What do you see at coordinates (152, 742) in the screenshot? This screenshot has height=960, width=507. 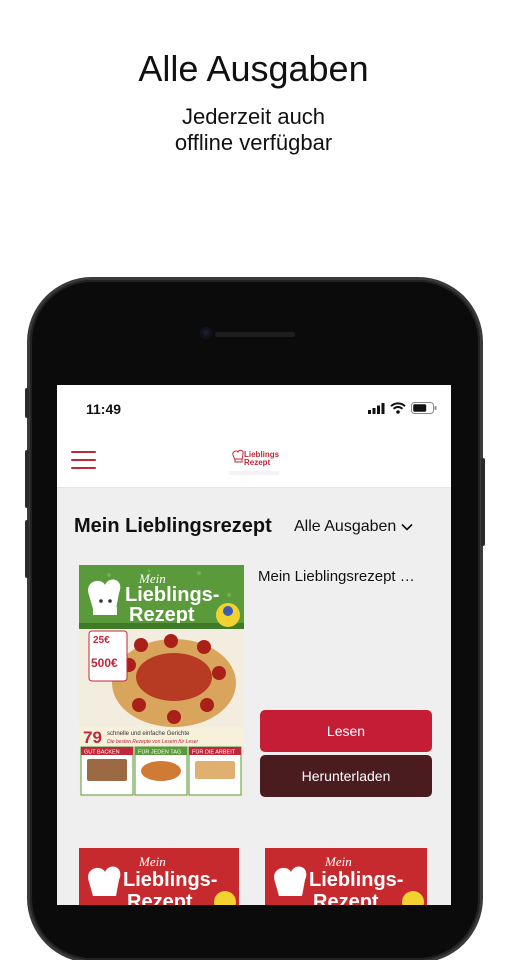 I see `cover-count-sub: Die besten Rezepte von Lesern für Leser` at bounding box center [152, 742].